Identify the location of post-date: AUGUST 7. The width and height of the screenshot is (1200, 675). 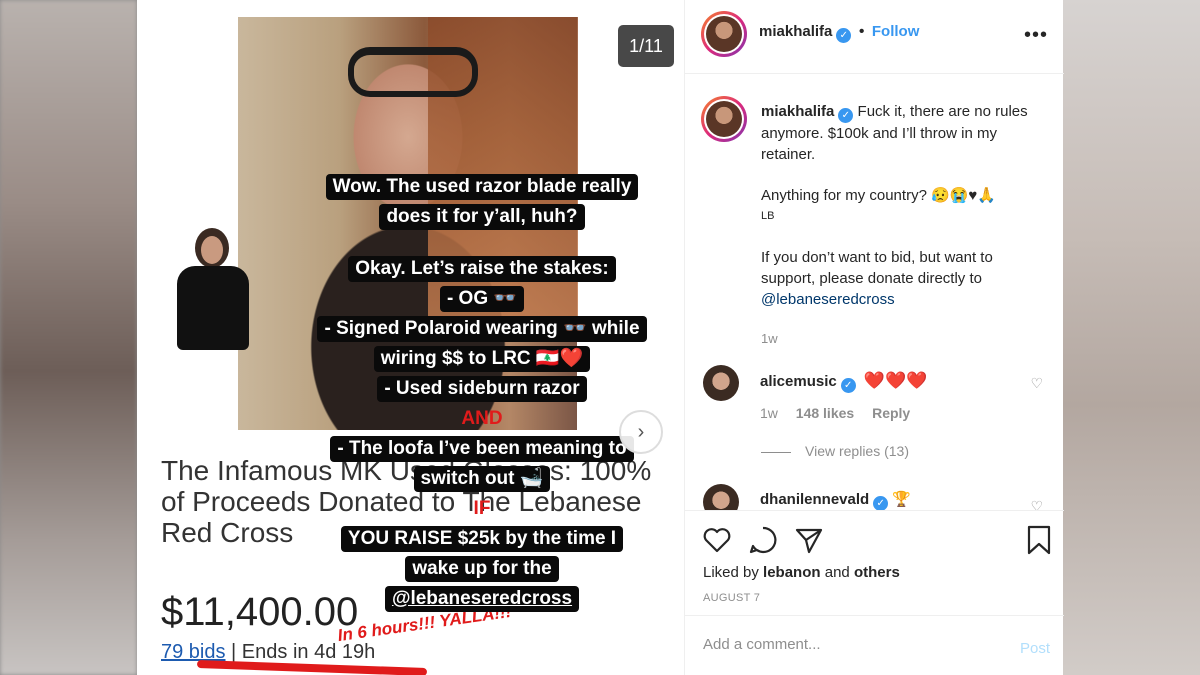
(732, 598).